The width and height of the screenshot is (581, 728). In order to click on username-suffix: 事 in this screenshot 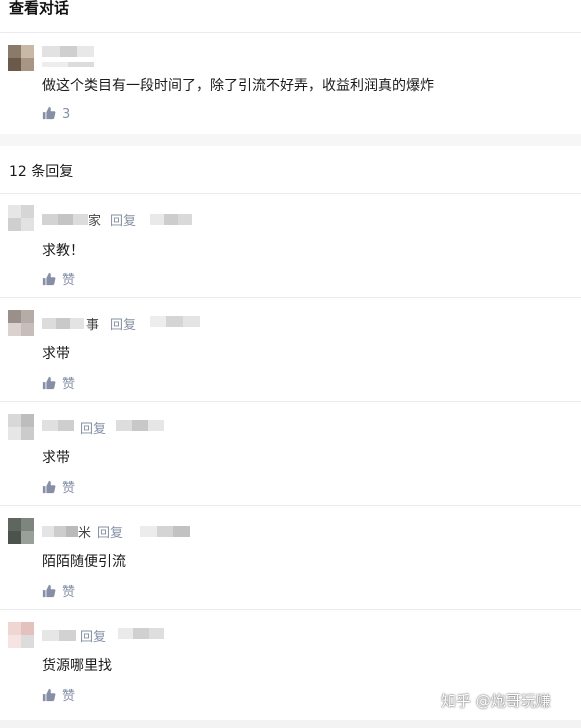, I will do `click(92, 323)`.